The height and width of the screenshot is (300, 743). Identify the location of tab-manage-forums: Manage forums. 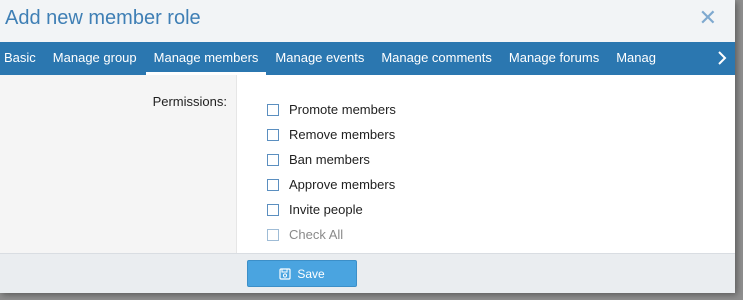
(554, 58).